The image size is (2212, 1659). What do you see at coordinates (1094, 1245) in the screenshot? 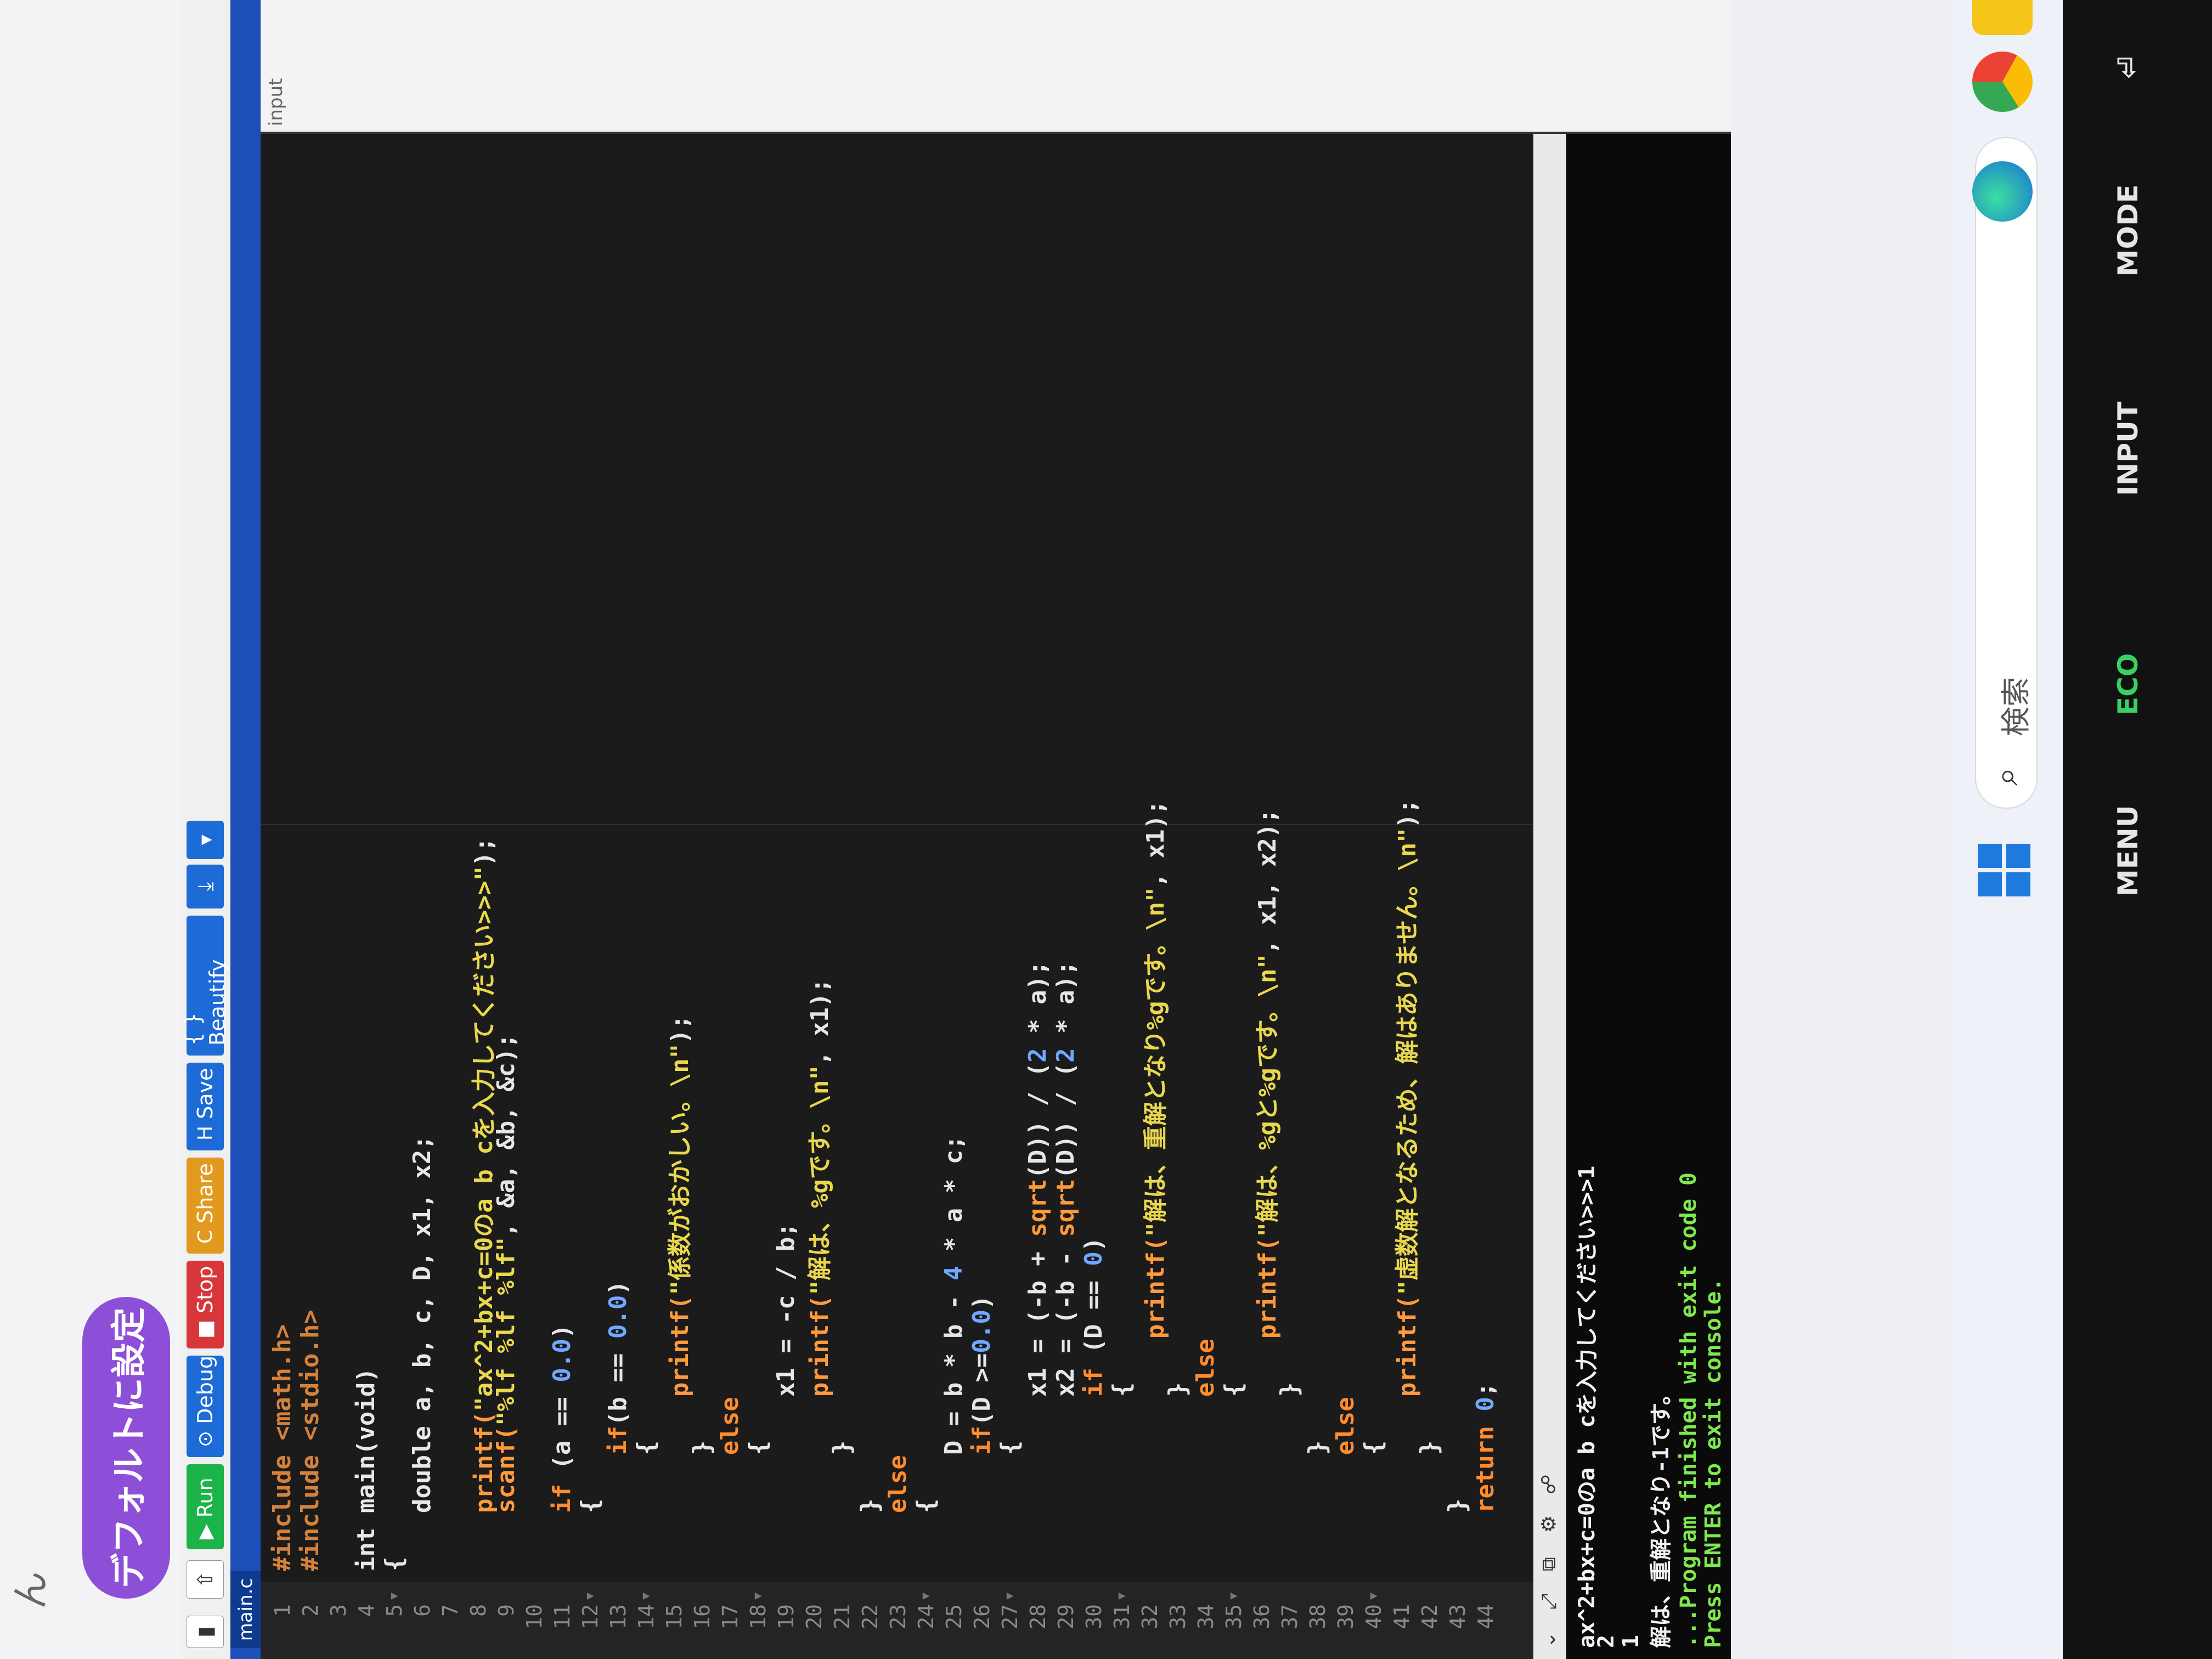
I see `code-token: )` at bounding box center [1094, 1245].